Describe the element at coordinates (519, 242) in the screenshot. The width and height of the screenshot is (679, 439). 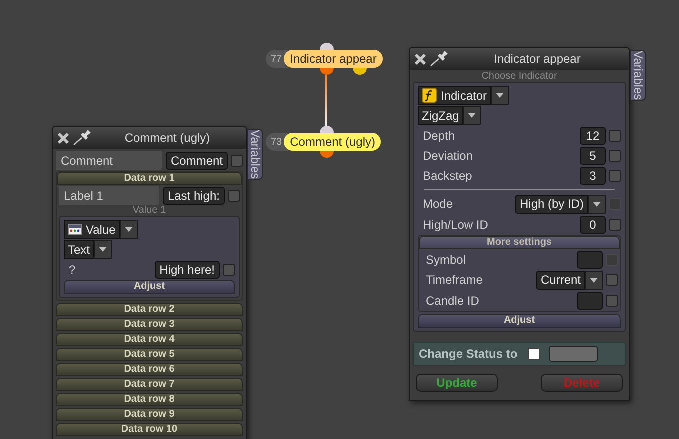
I see `section-header: More settings` at that location.